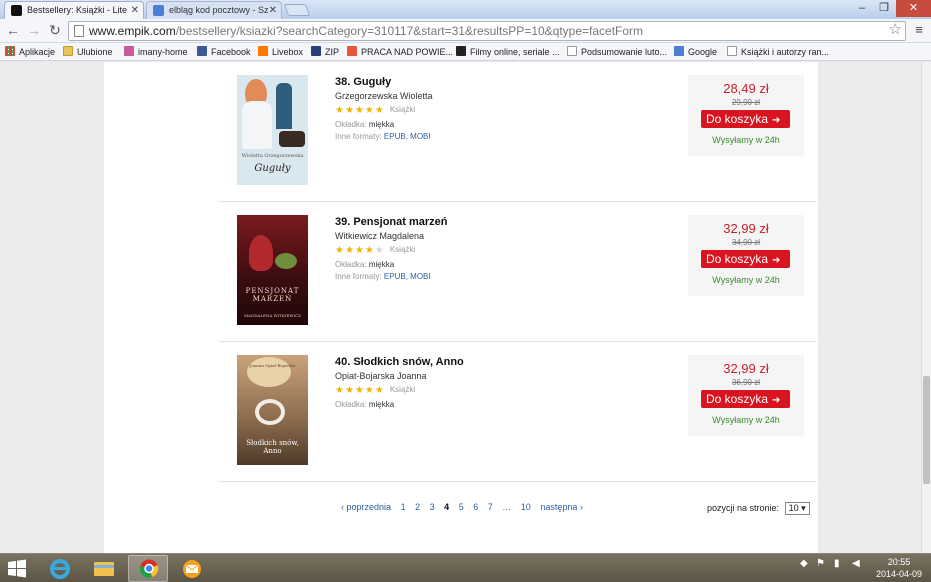 Image resolution: width=931 pixels, height=582 pixels. I want to click on next-page-link: następna ›, so click(561, 507).